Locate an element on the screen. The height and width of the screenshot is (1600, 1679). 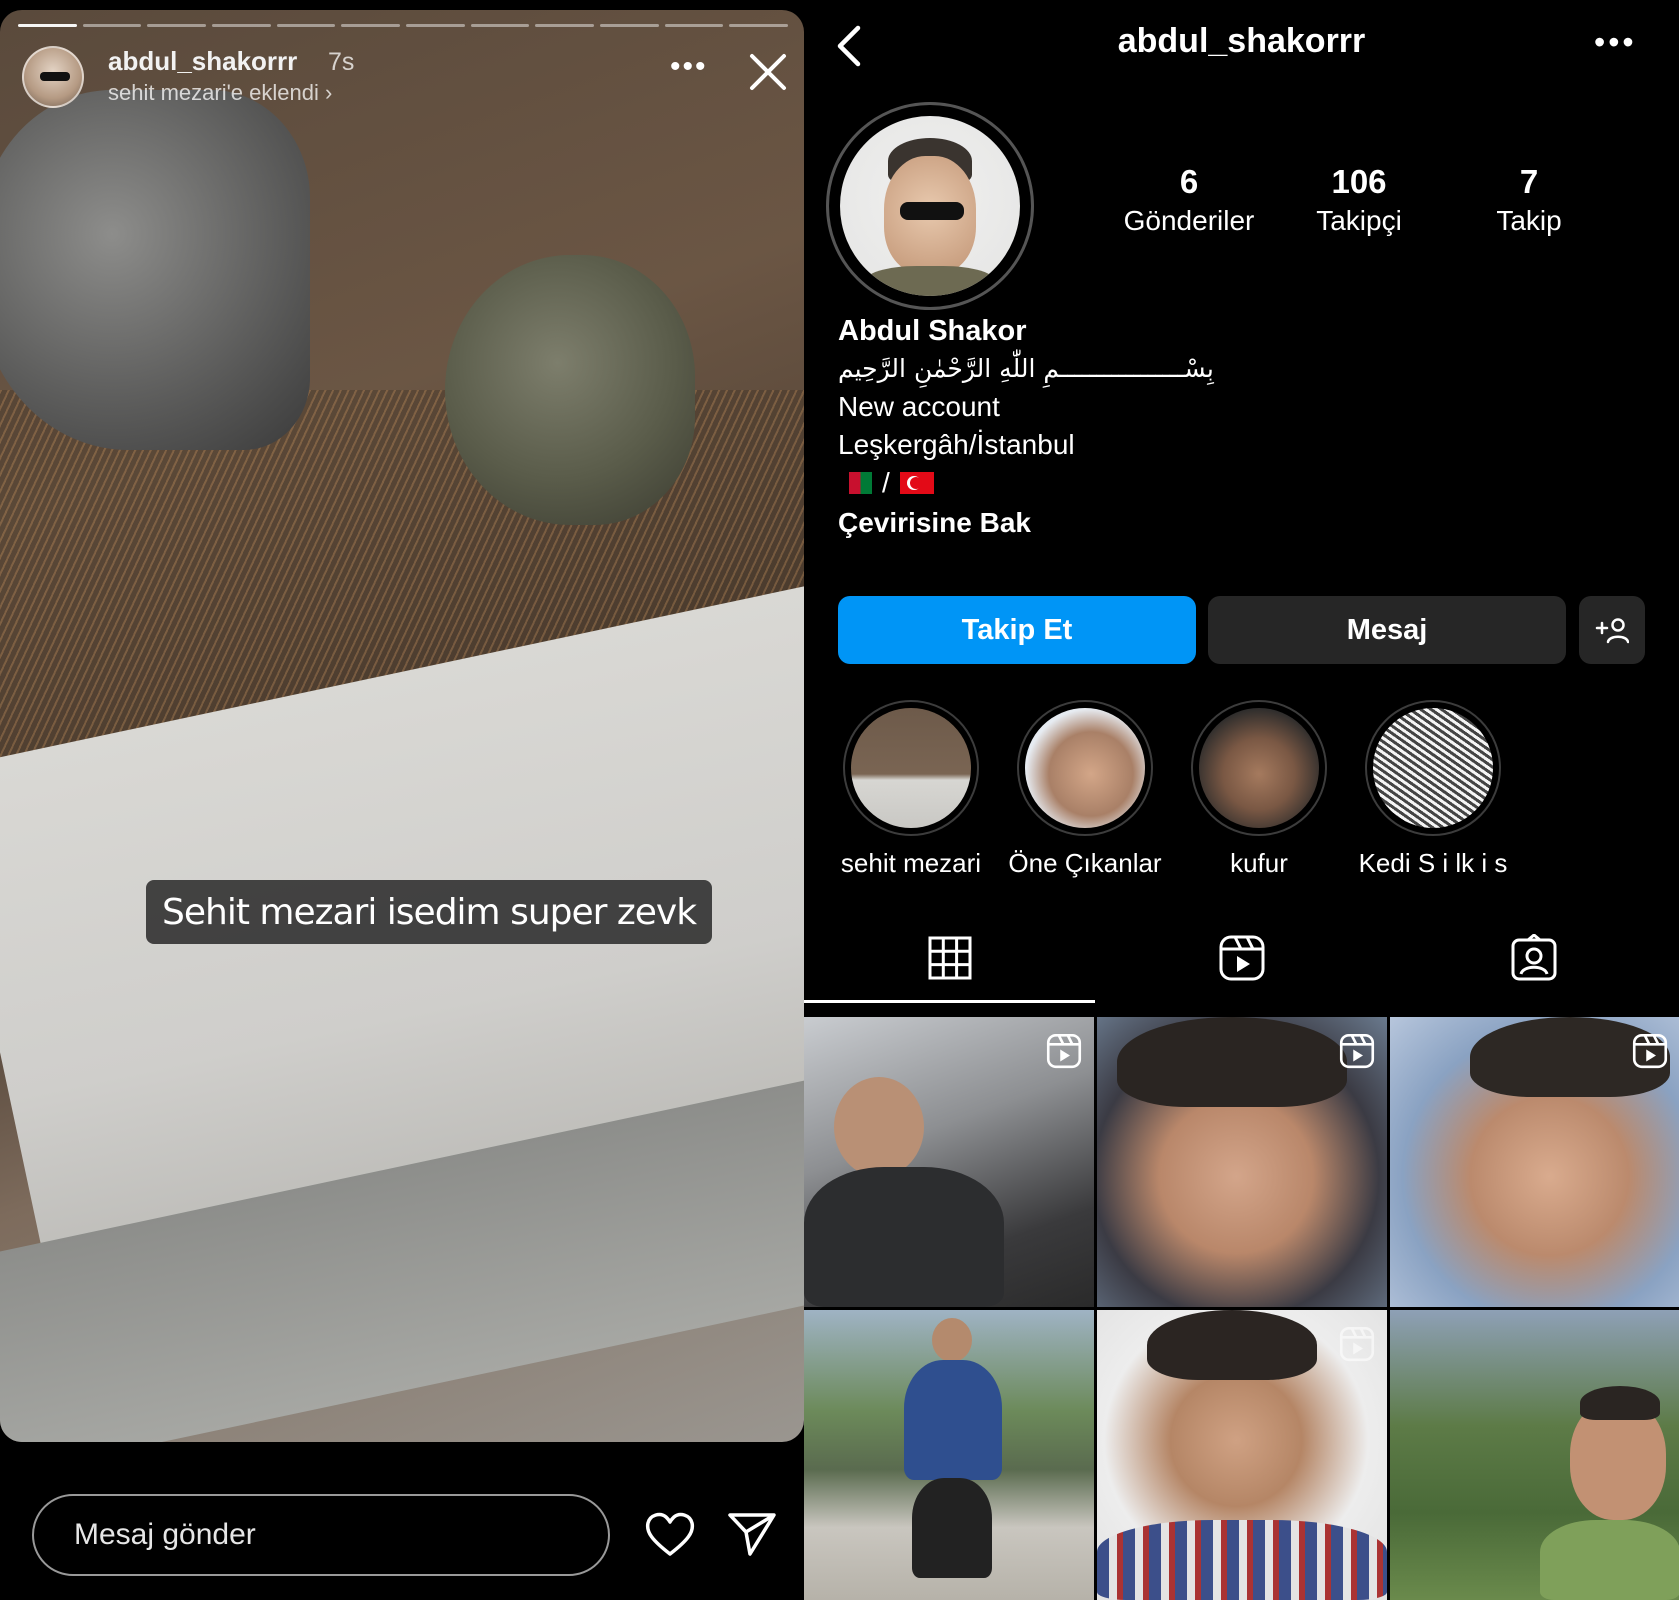
see-translation-link: Çevirisine Bak is located at coordinates (1248, 523).